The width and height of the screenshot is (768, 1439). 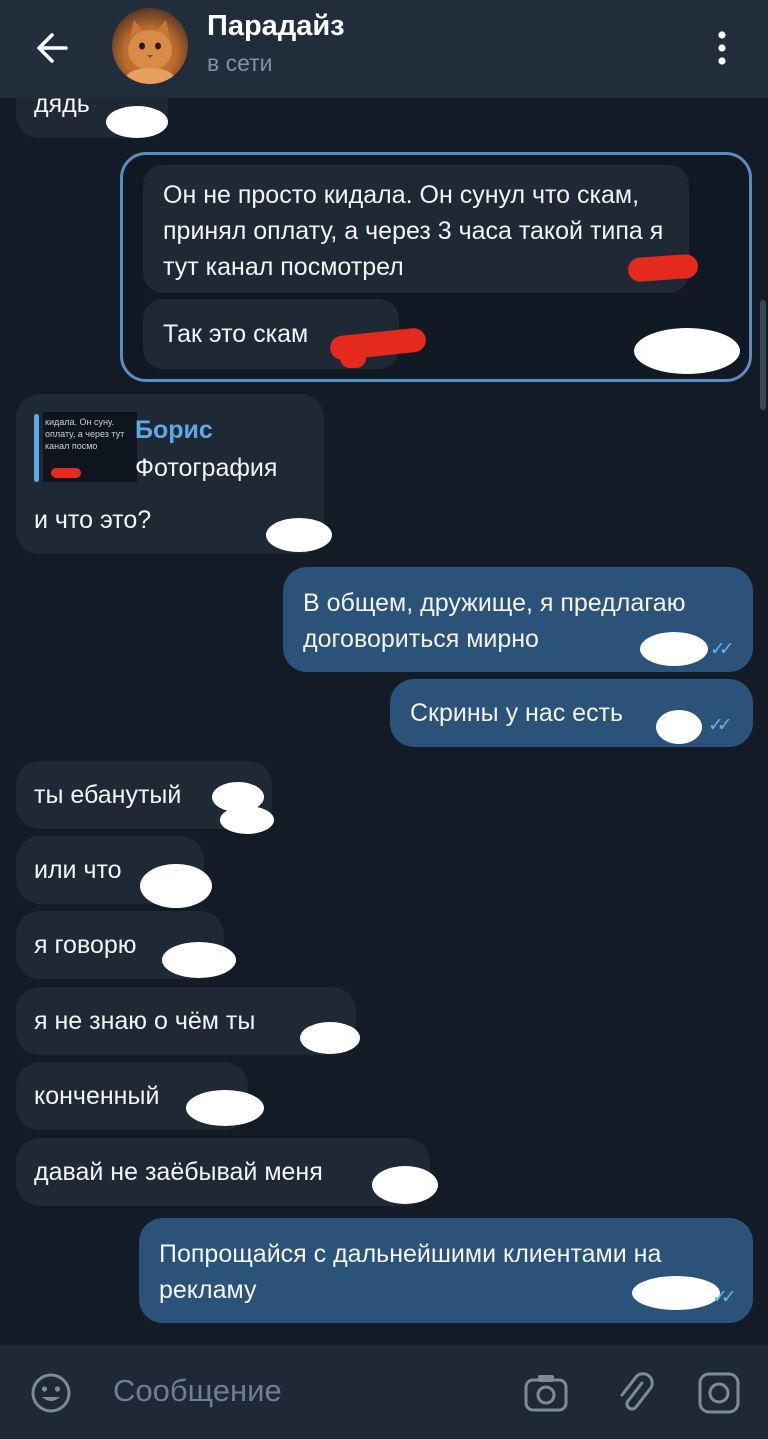 I want to click on forwarded-text: Так это скам, so click(x=236, y=334).